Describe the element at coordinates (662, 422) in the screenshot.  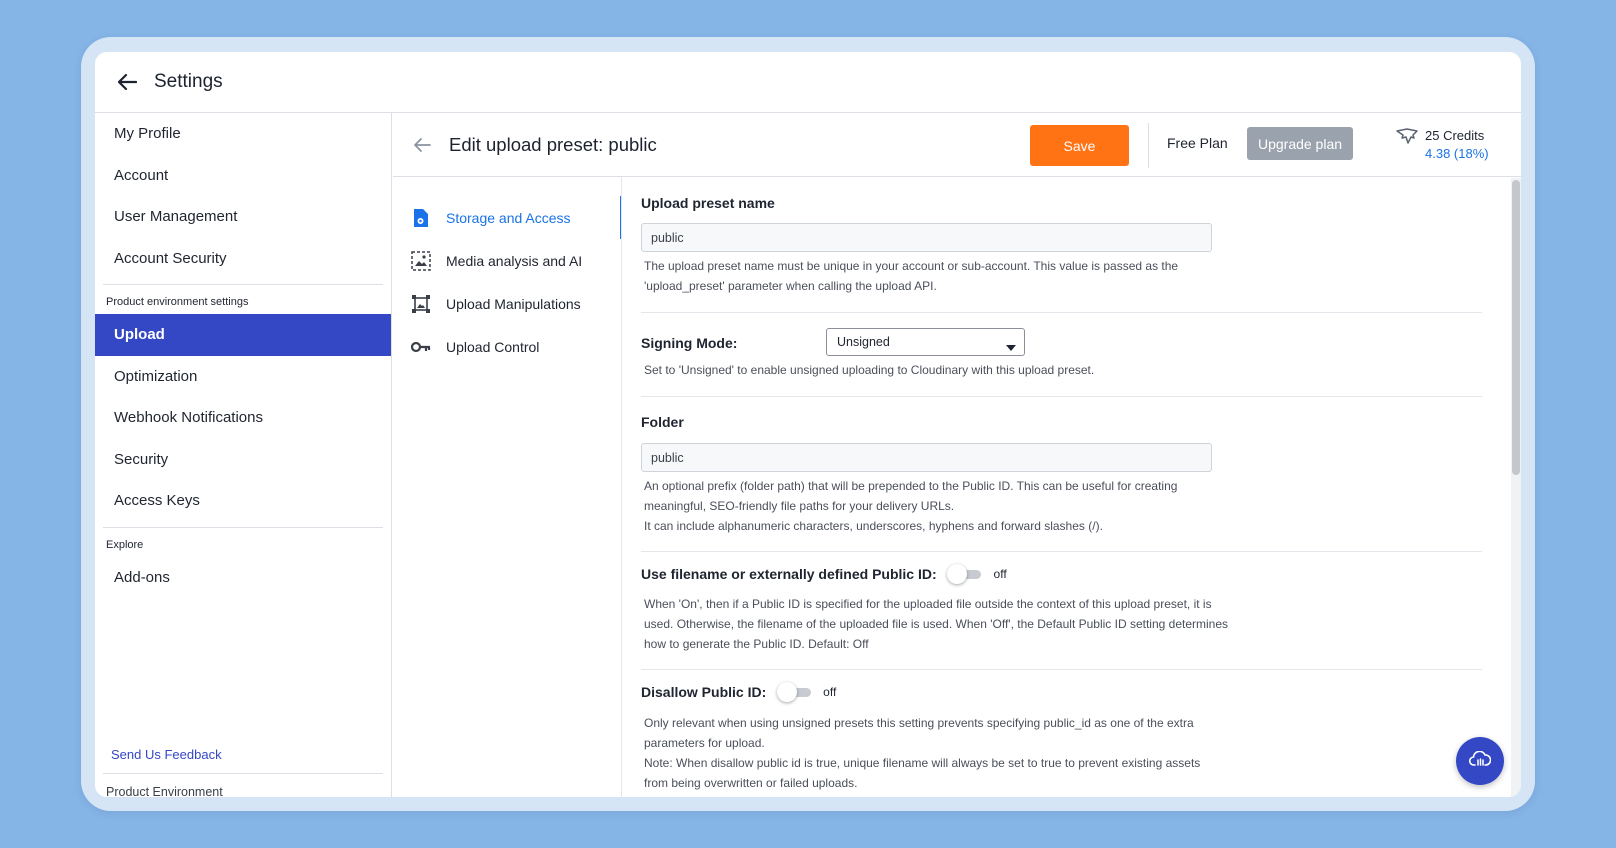
I see `folder-title: Folder` at that location.